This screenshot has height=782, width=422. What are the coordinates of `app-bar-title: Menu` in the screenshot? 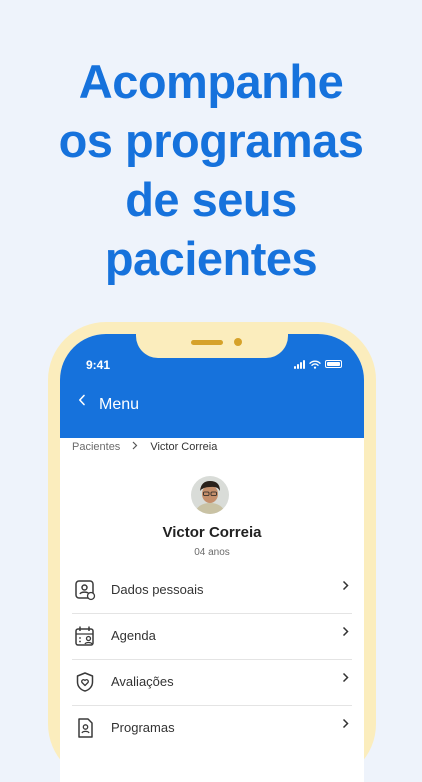 It's located at (119, 404).